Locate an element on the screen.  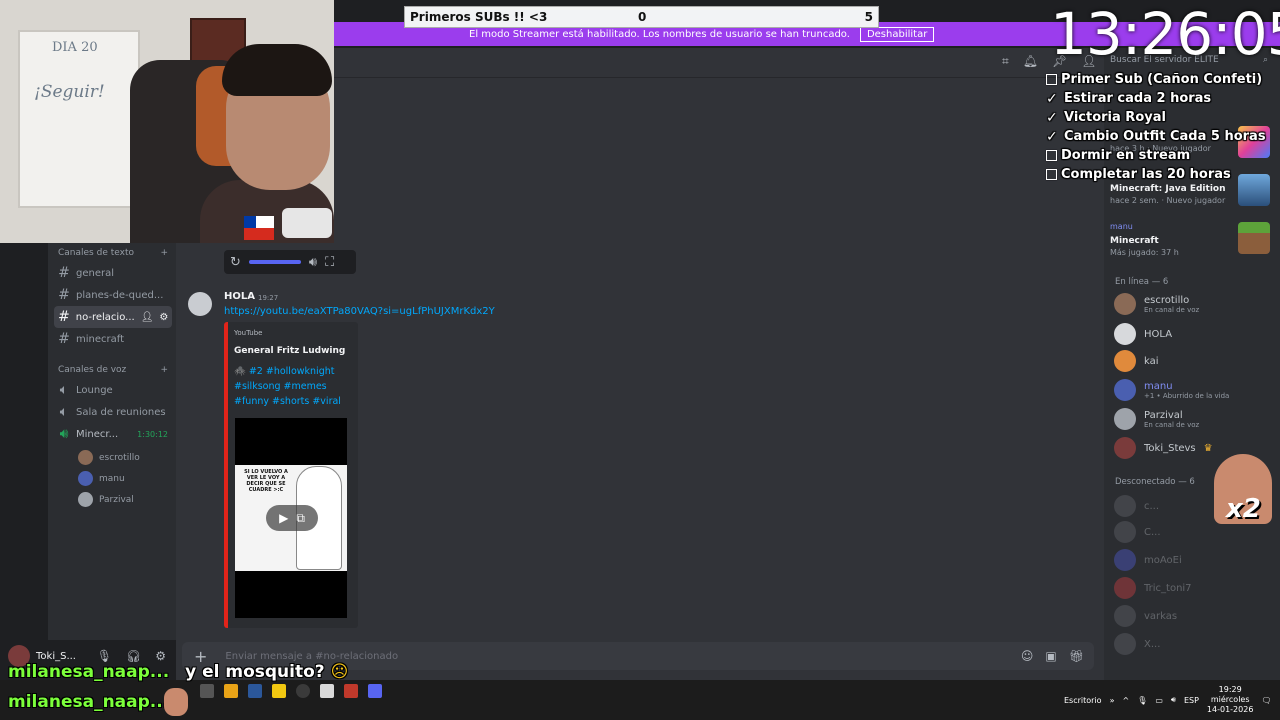
threads-icon: ⌗ is located at coordinates (1005, 63).